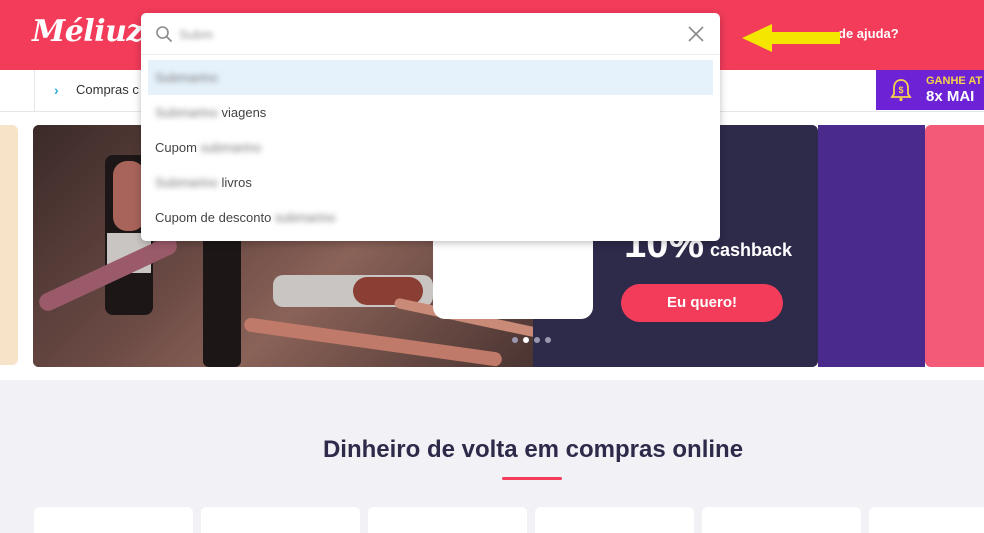  Describe the element at coordinates (430, 77) in the screenshot. I see `suggestion-item: Submarino` at that location.